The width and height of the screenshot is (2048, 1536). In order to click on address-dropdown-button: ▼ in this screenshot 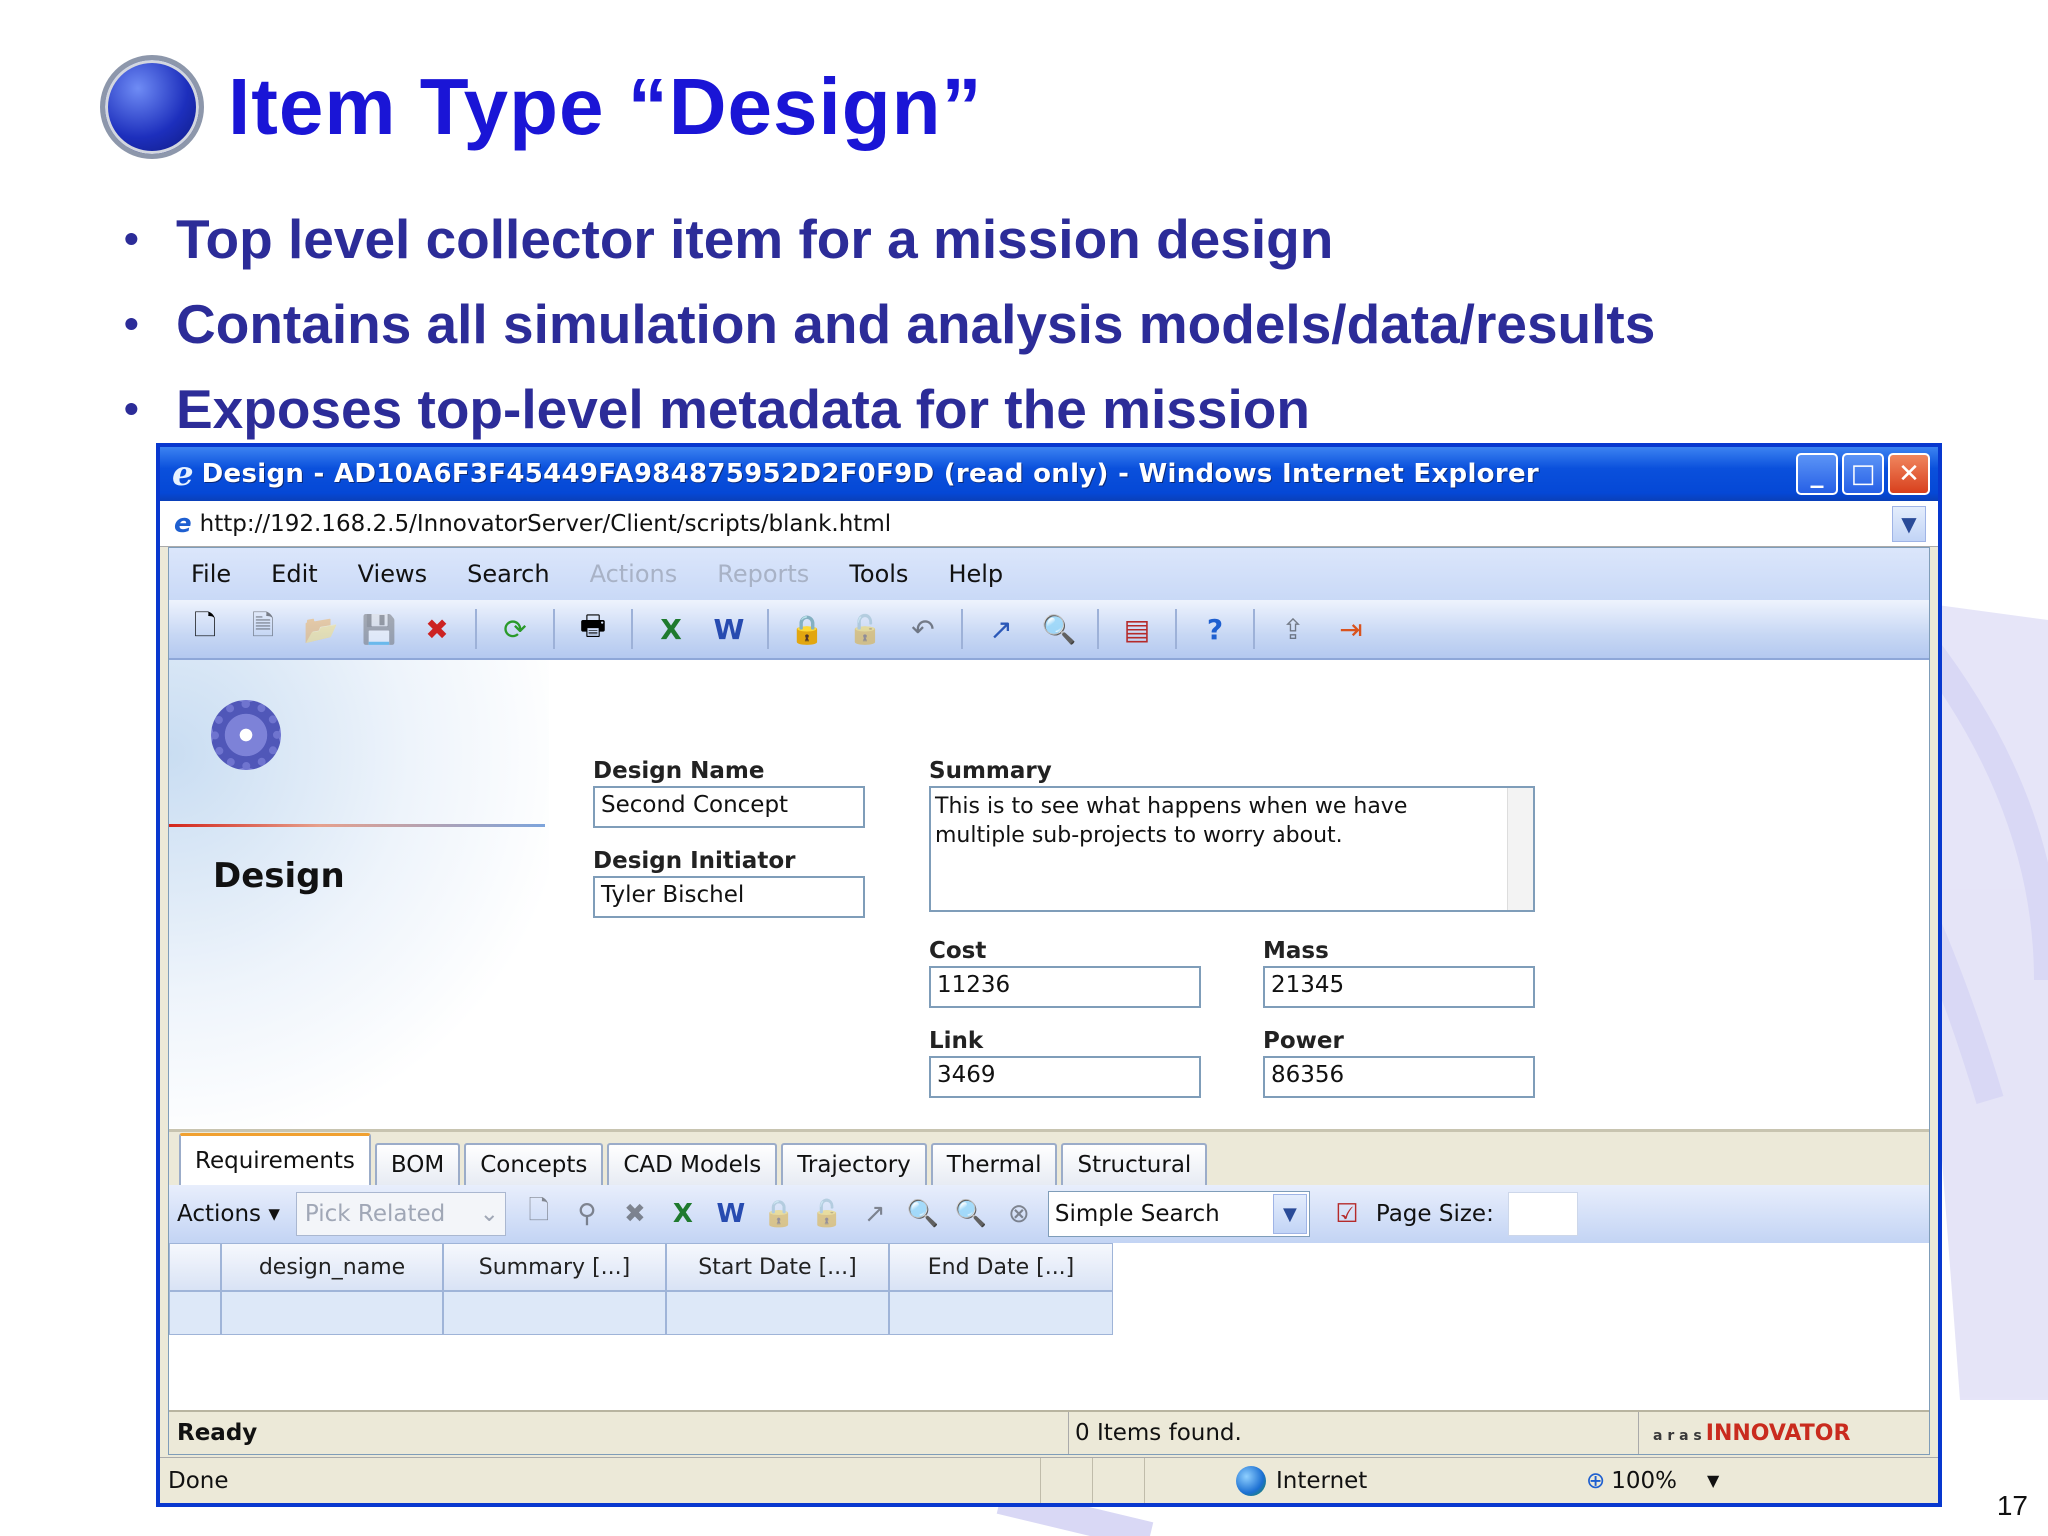, I will do `click(1909, 523)`.